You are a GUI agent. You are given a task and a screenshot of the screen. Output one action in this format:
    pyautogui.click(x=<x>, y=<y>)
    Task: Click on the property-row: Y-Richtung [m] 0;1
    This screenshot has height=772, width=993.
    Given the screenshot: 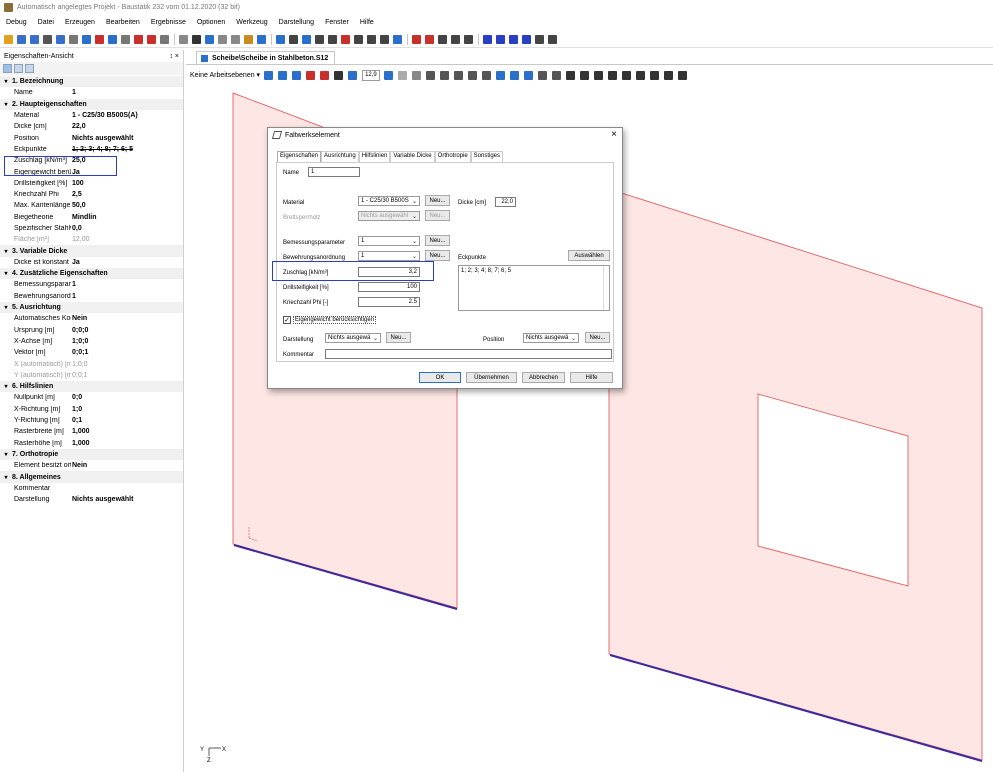 What is the action you would take?
    pyautogui.click(x=91, y=420)
    